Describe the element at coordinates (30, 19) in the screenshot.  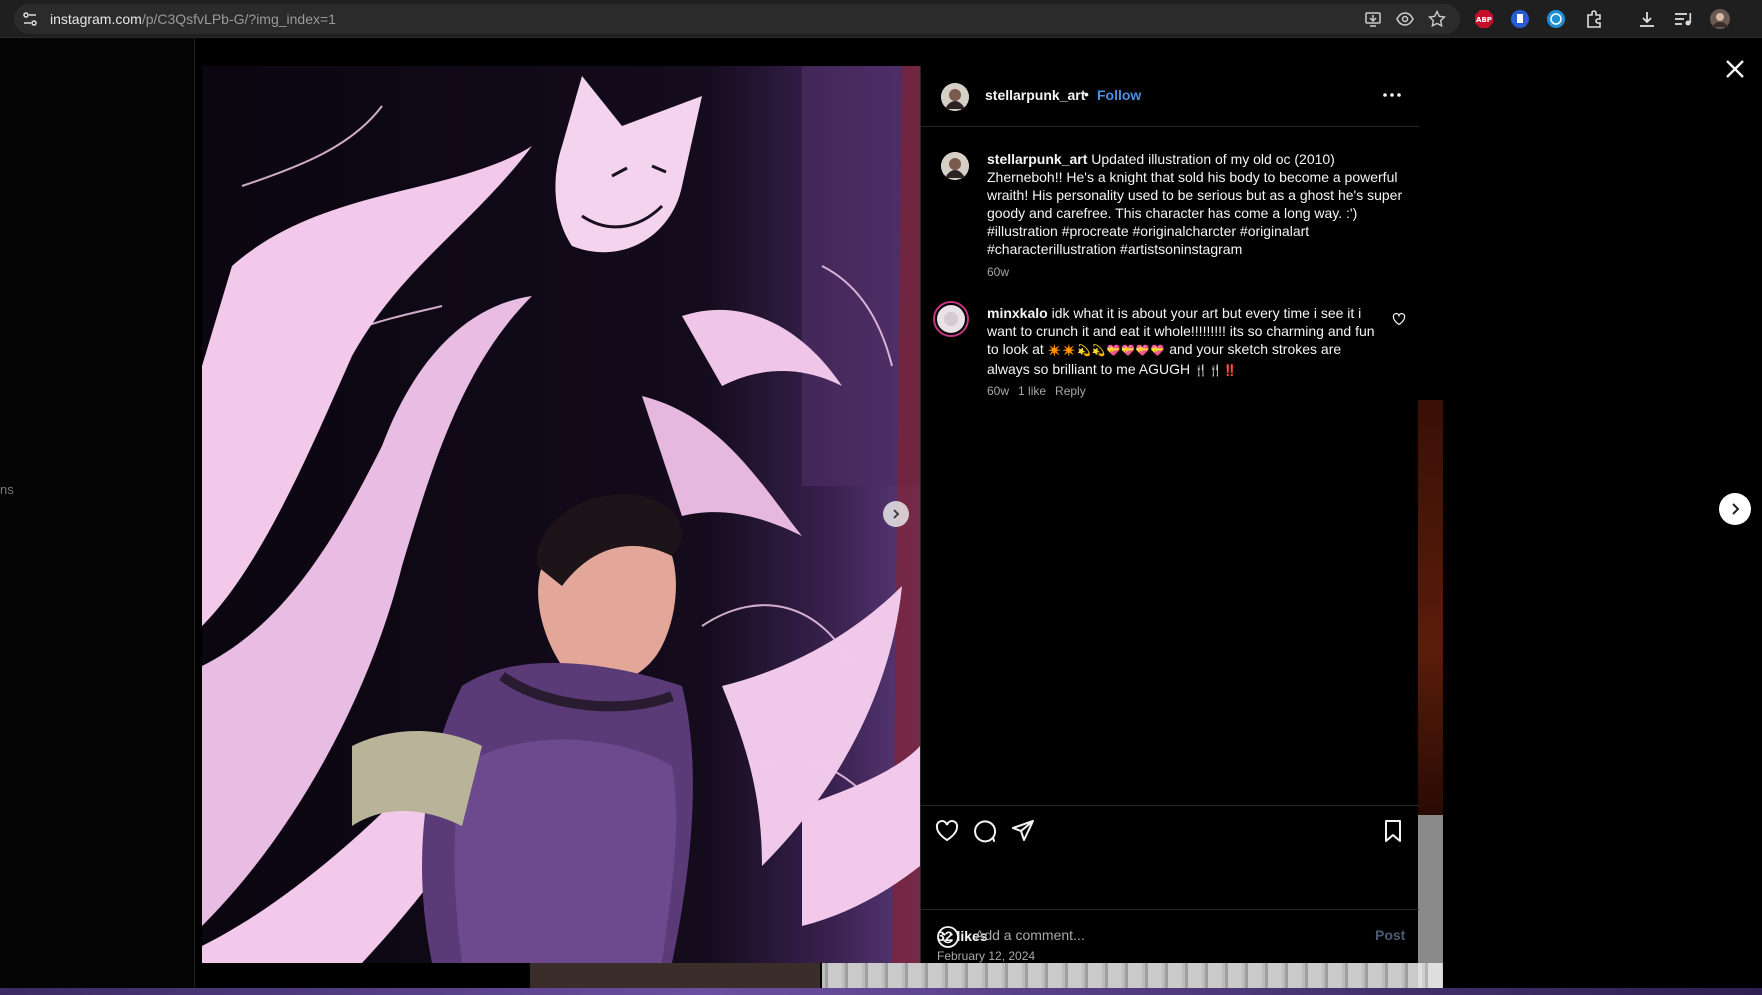
I see `site-settings-icon` at that location.